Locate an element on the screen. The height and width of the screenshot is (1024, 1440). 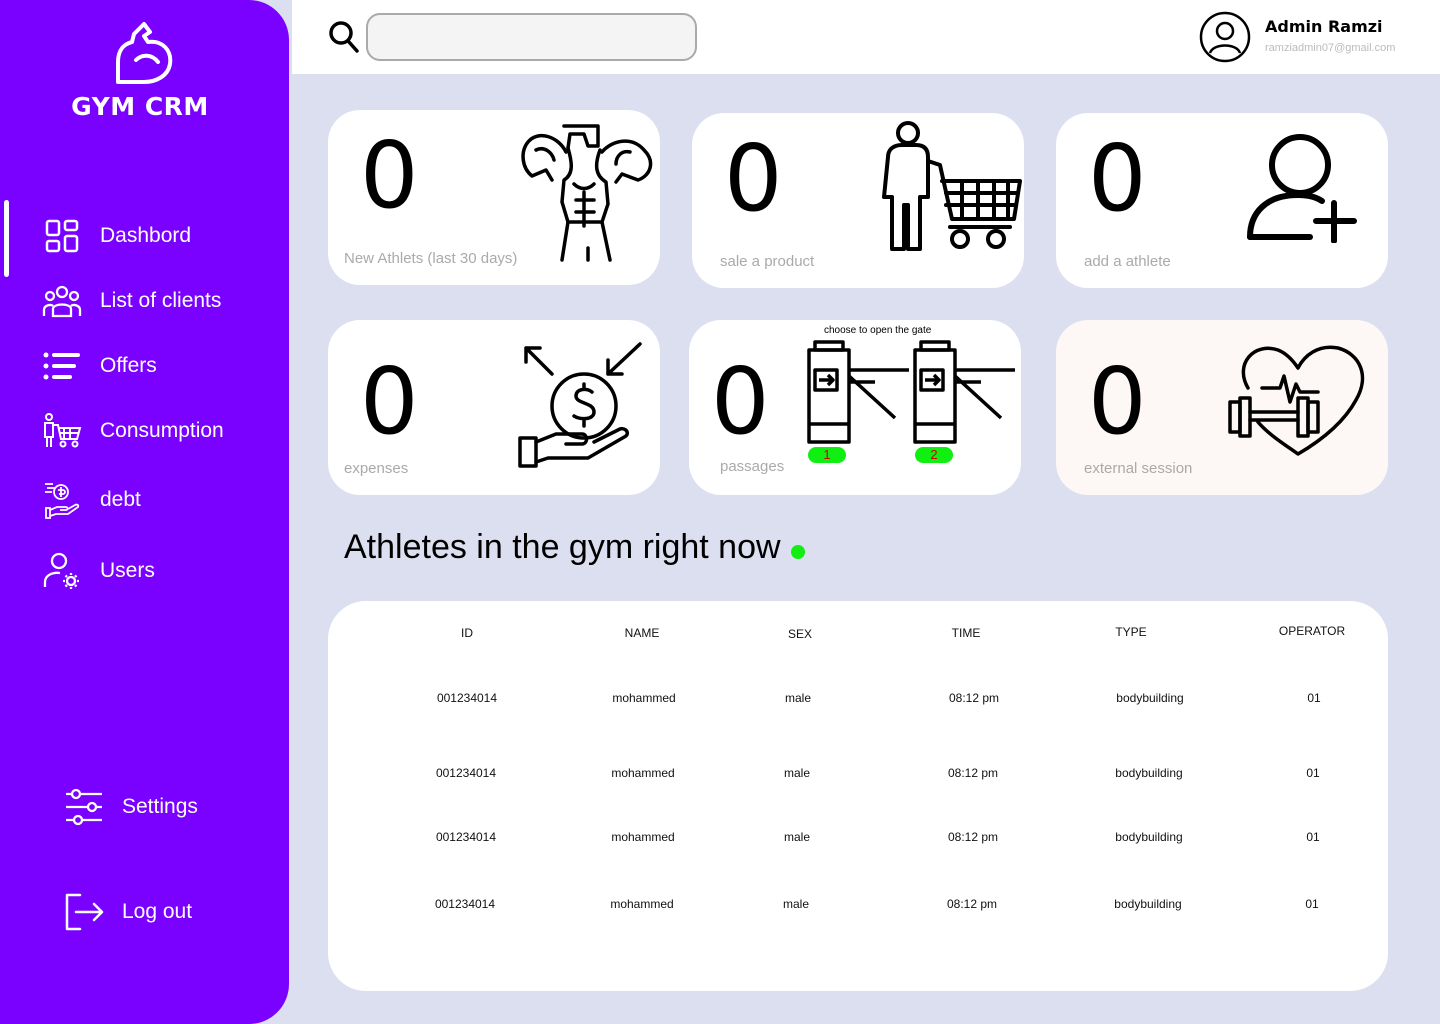
gate-1-turnstile is located at coordinates (858, 392).